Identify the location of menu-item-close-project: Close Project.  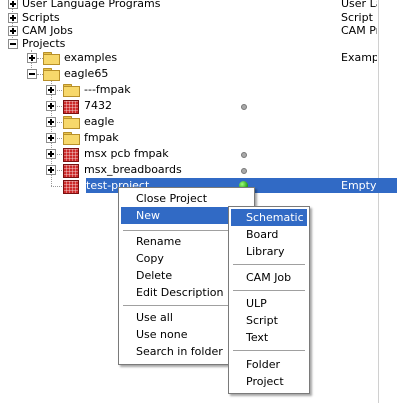
(186, 198).